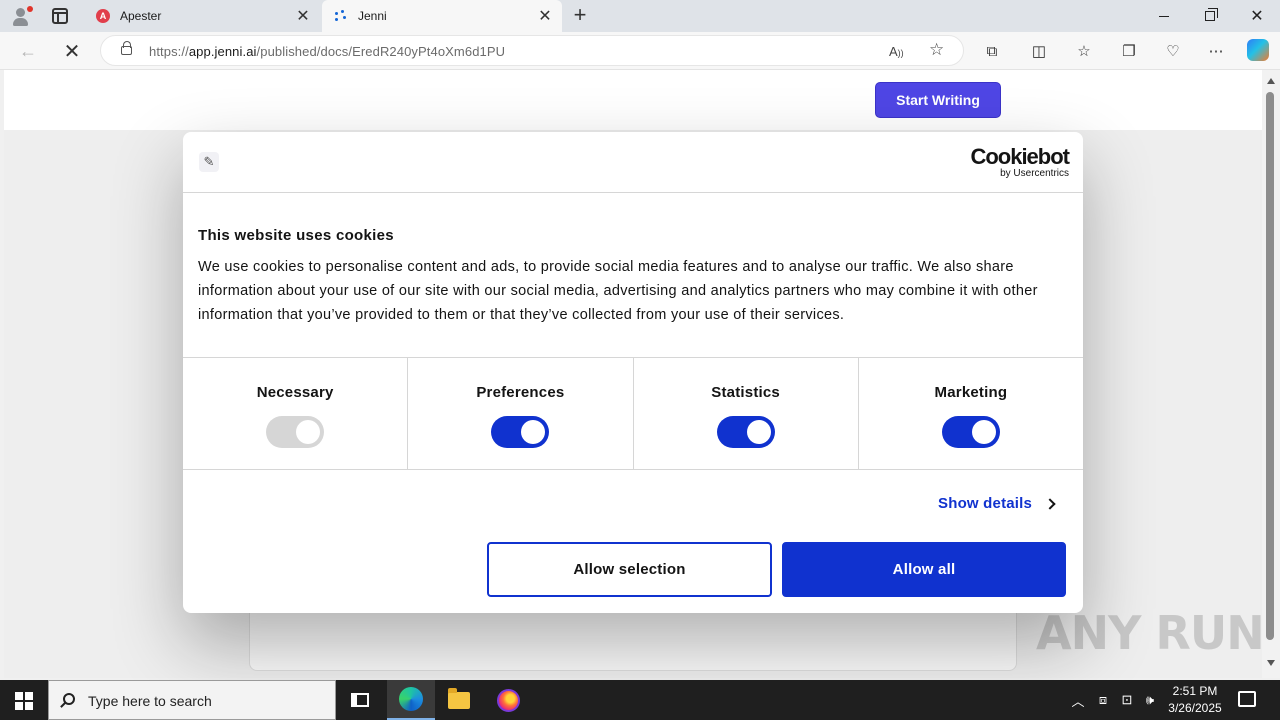  Describe the element at coordinates (141, 16) in the screenshot. I see `tab-title: Apester` at that location.